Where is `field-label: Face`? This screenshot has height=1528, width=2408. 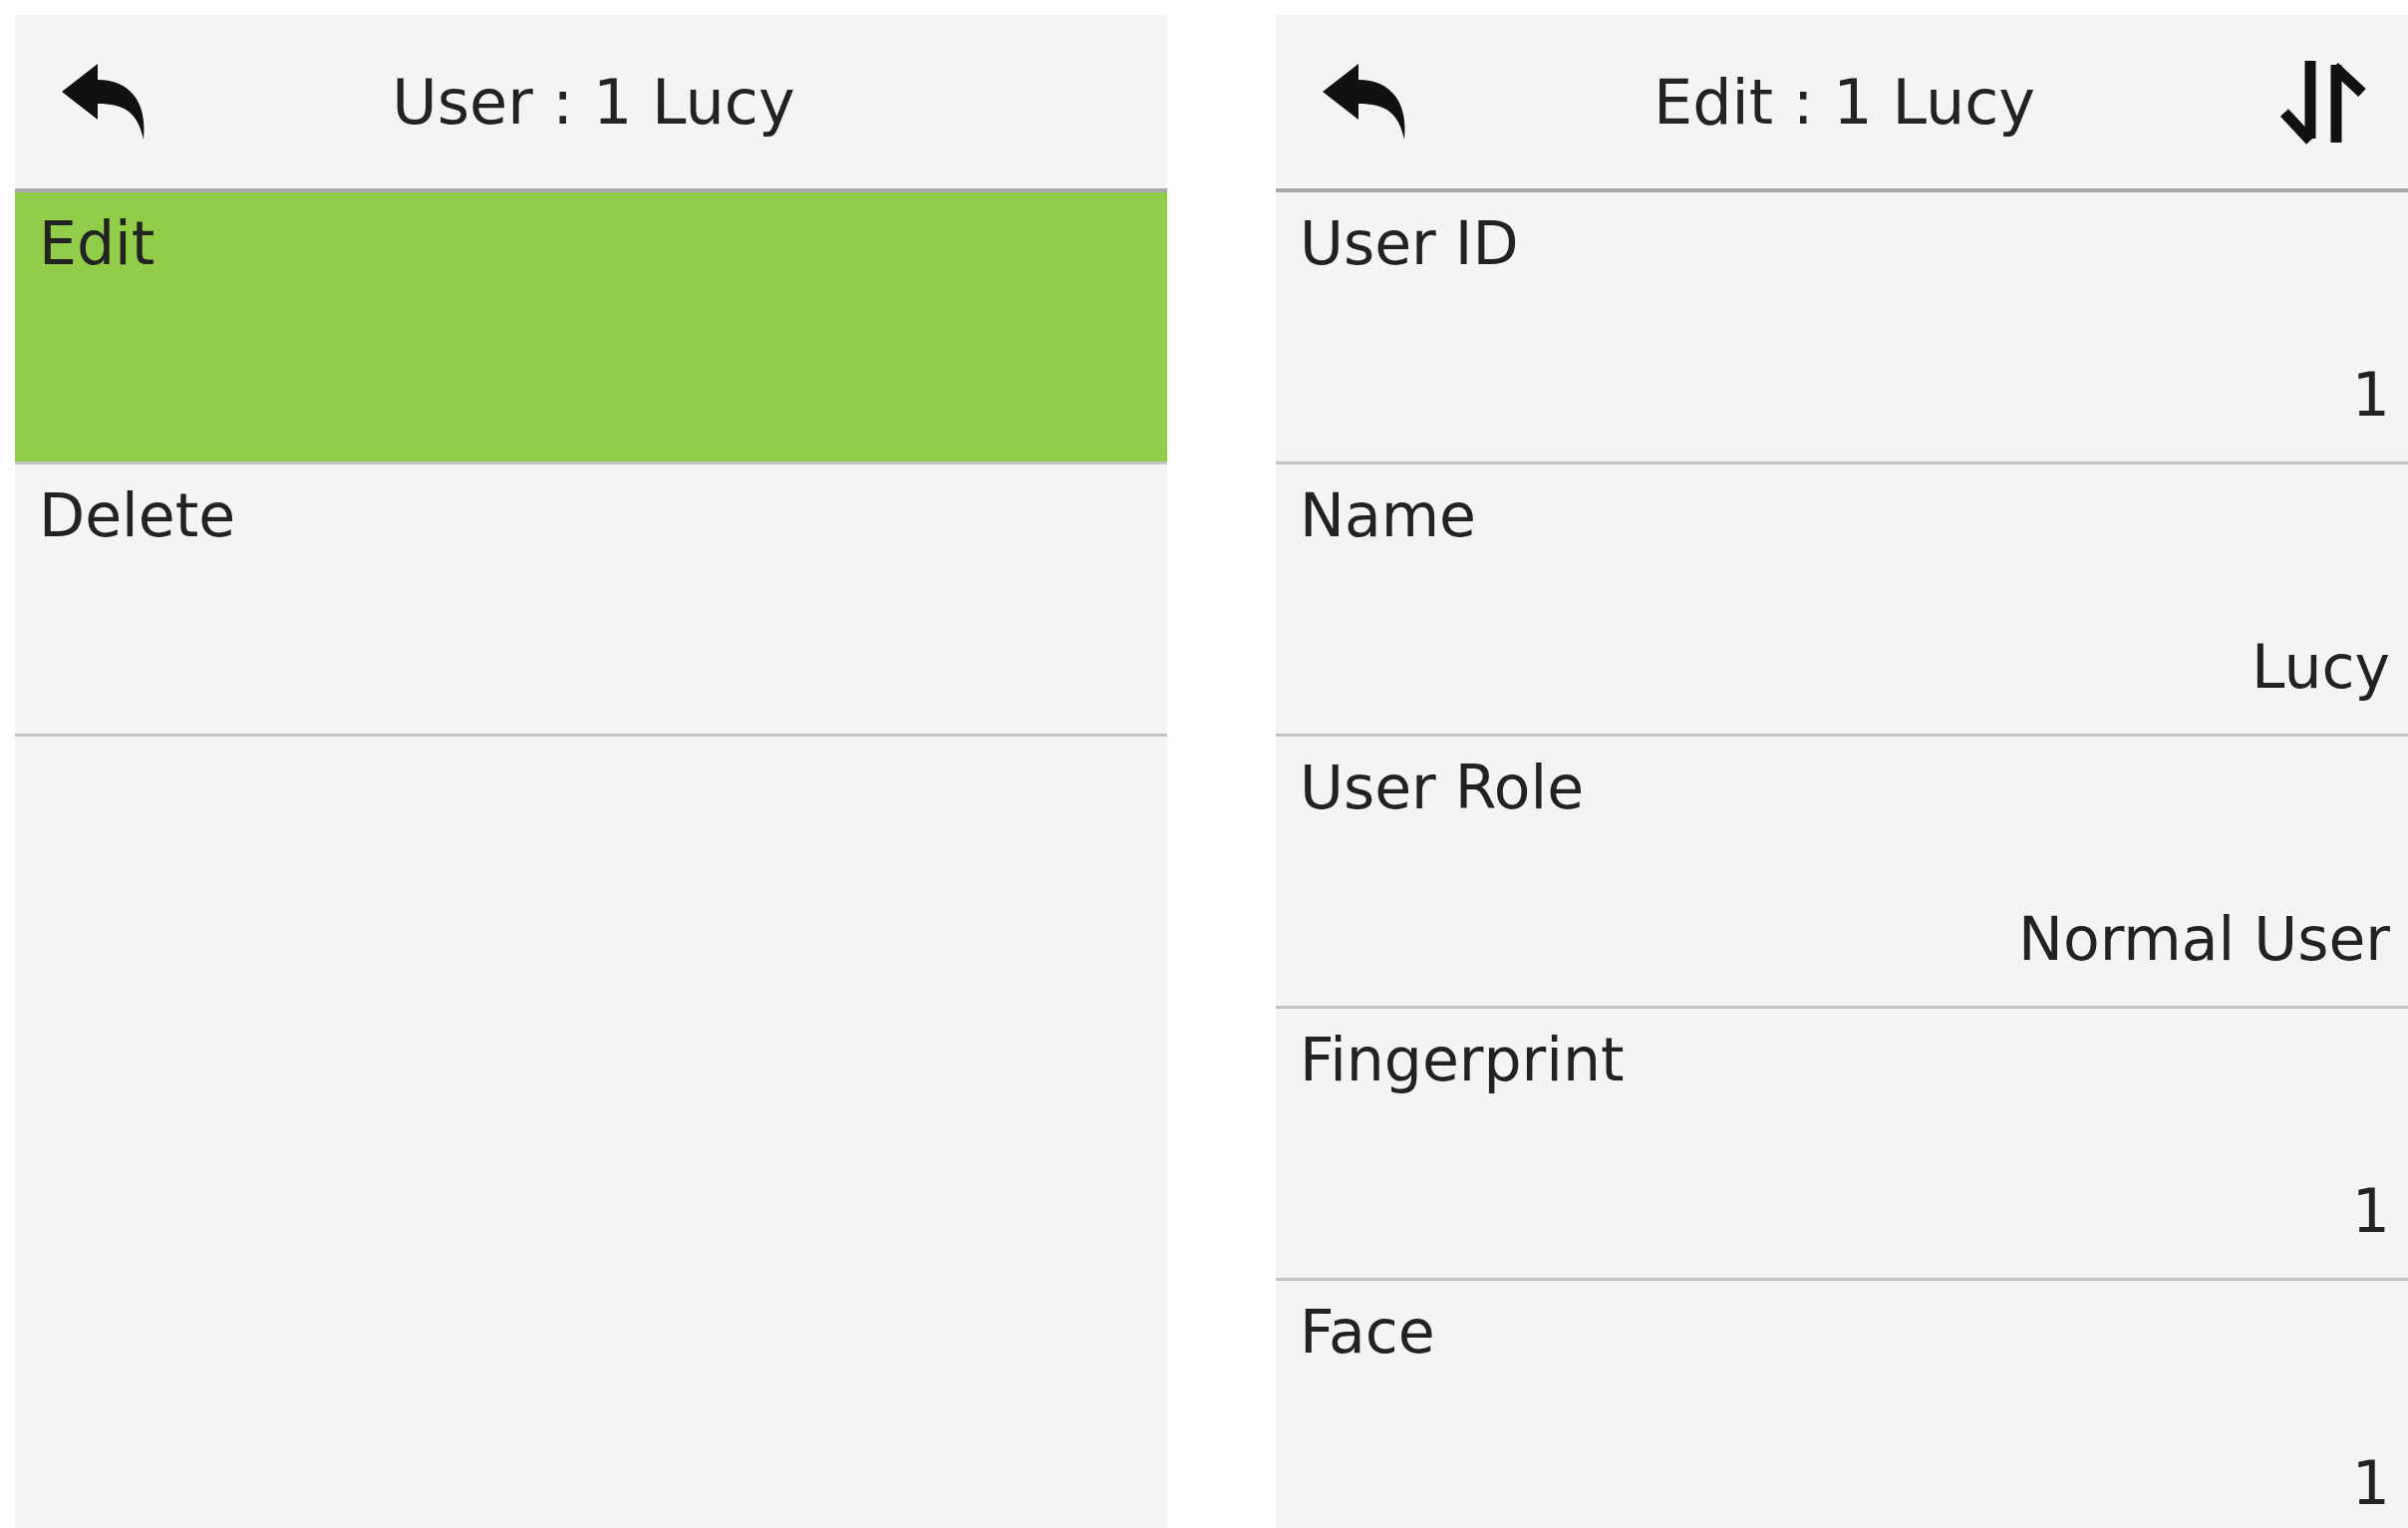
field-label: Face is located at coordinates (1368, 1332).